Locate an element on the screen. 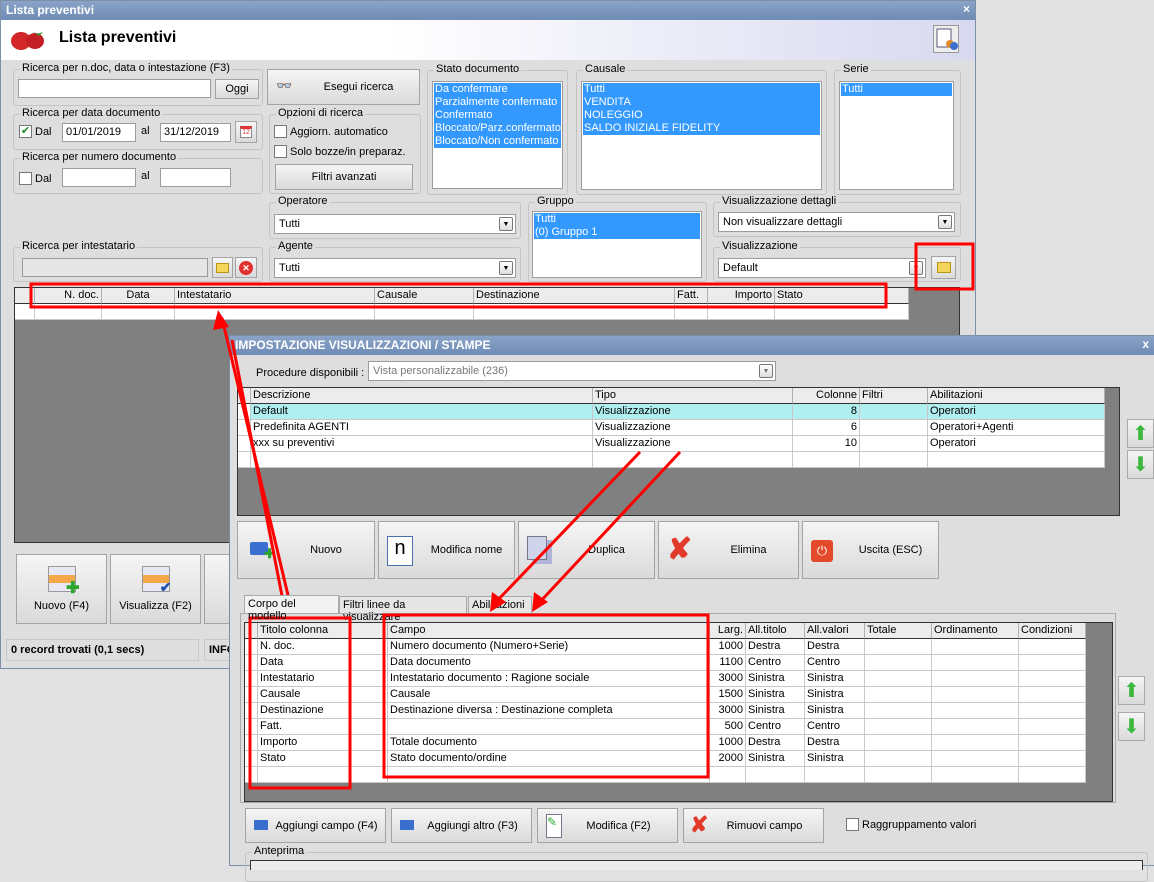 The width and height of the screenshot is (1154, 882). new-view-button: ✚ Nuovo is located at coordinates (306, 550).